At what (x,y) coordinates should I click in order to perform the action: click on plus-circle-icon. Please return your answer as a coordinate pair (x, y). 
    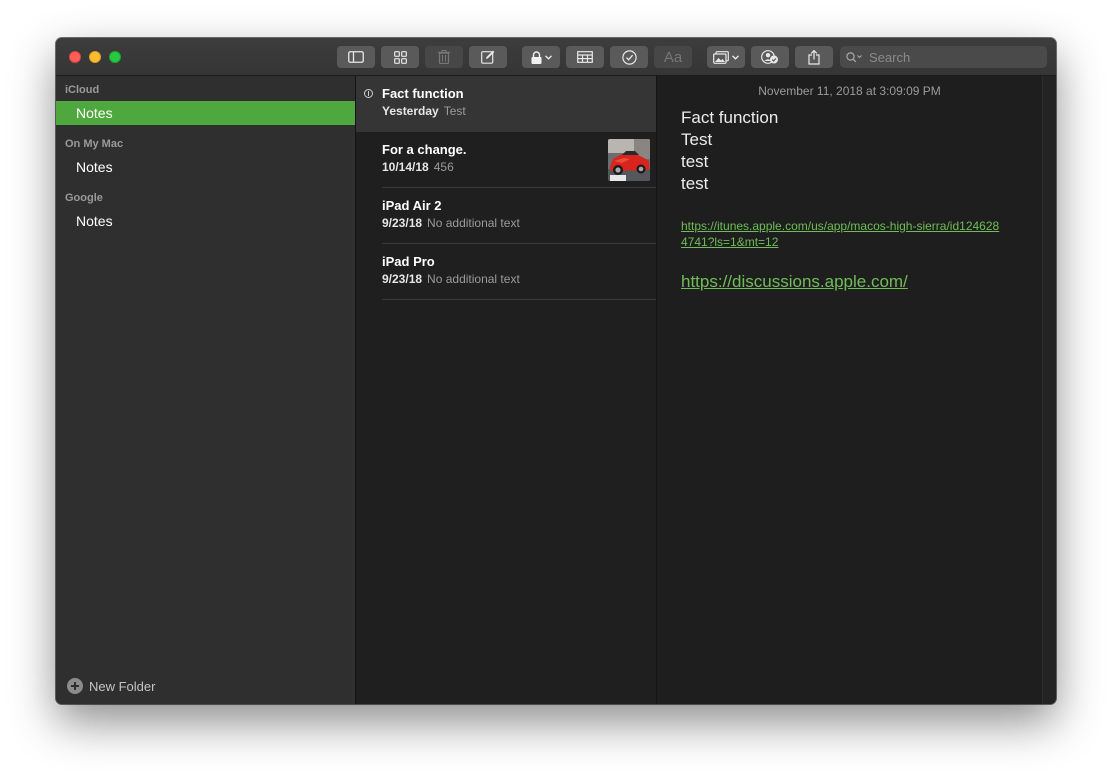
    Looking at the image, I should click on (75, 686).